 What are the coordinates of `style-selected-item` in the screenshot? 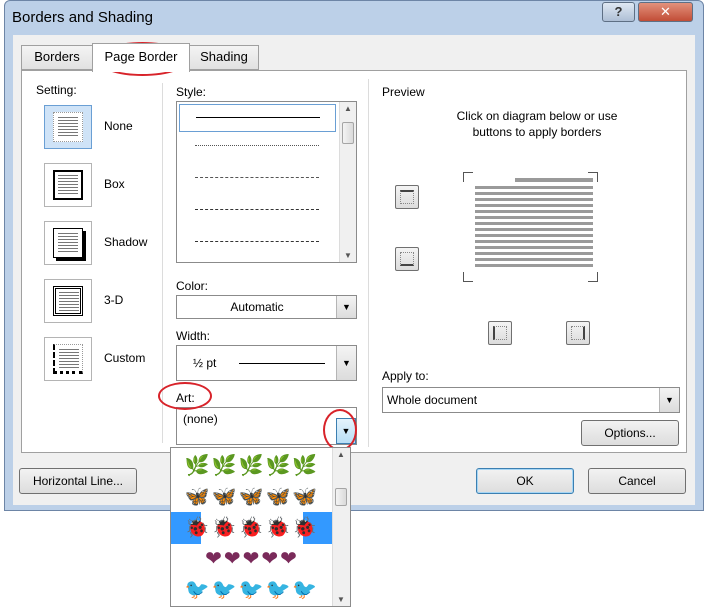 It's located at (257, 118).